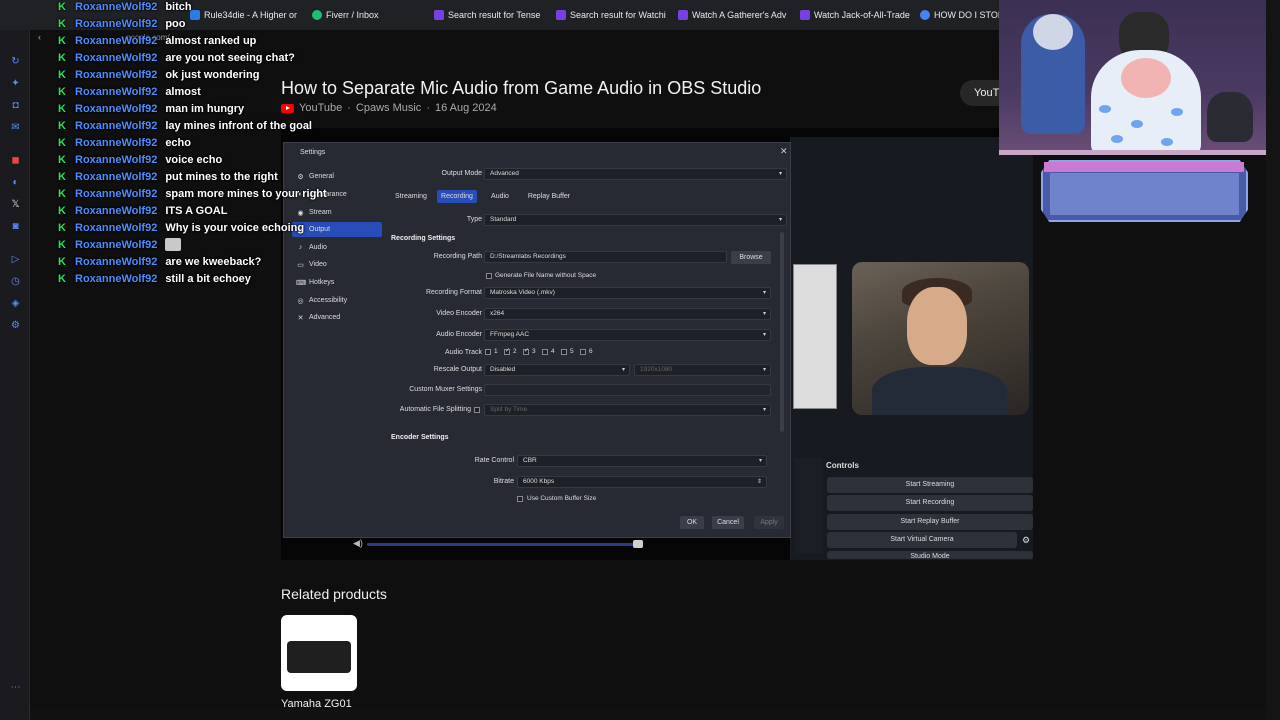 This screenshot has height=720, width=1280. Describe the element at coordinates (751, 257) in the screenshot. I see `browse-button: Browse` at that location.